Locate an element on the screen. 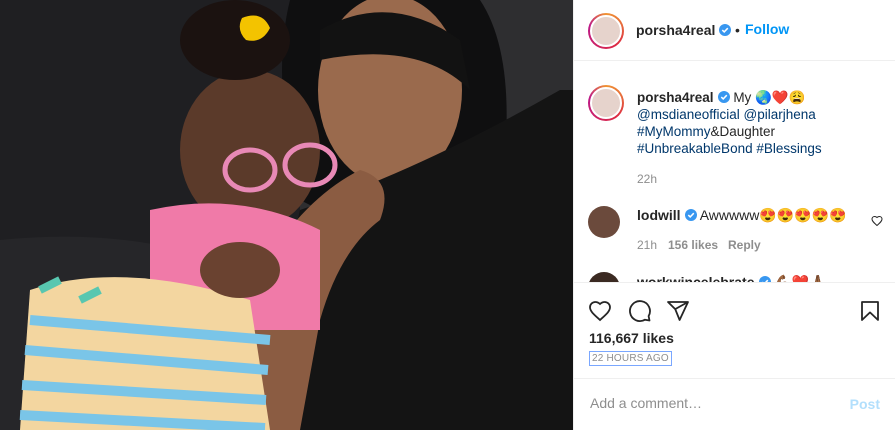 The width and height of the screenshot is (895, 431). add-comment-bar: Post is located at coordinates (734, 404).